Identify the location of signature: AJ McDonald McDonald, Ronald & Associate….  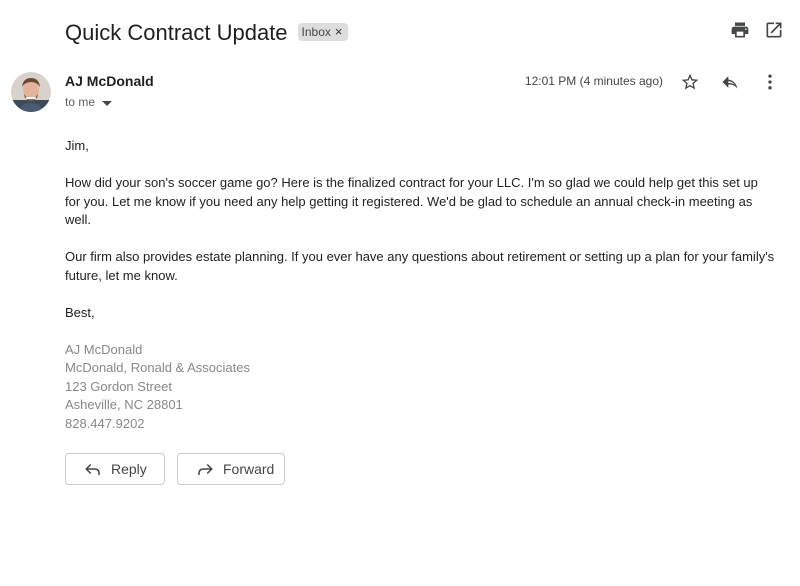
(420, 387).